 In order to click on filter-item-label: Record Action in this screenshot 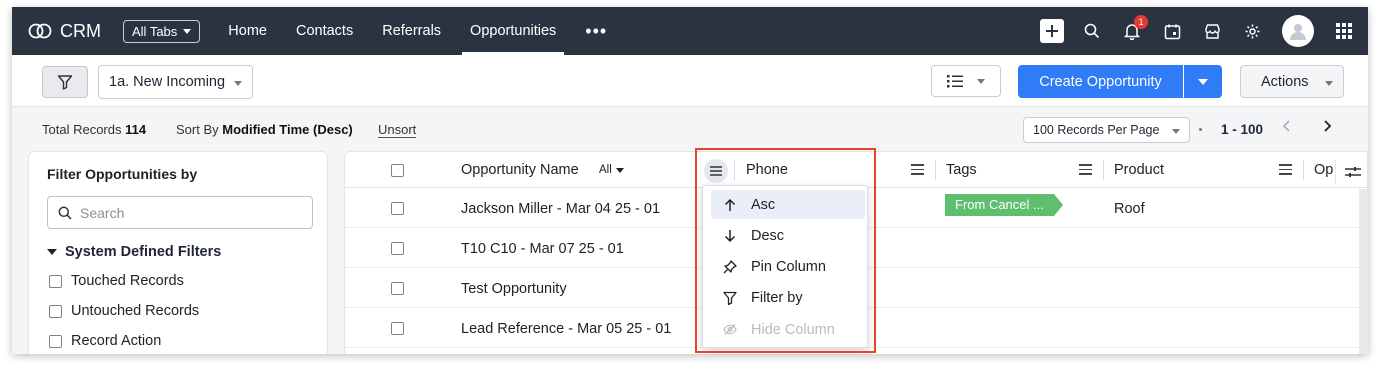, I will do `click(116, 341)`.